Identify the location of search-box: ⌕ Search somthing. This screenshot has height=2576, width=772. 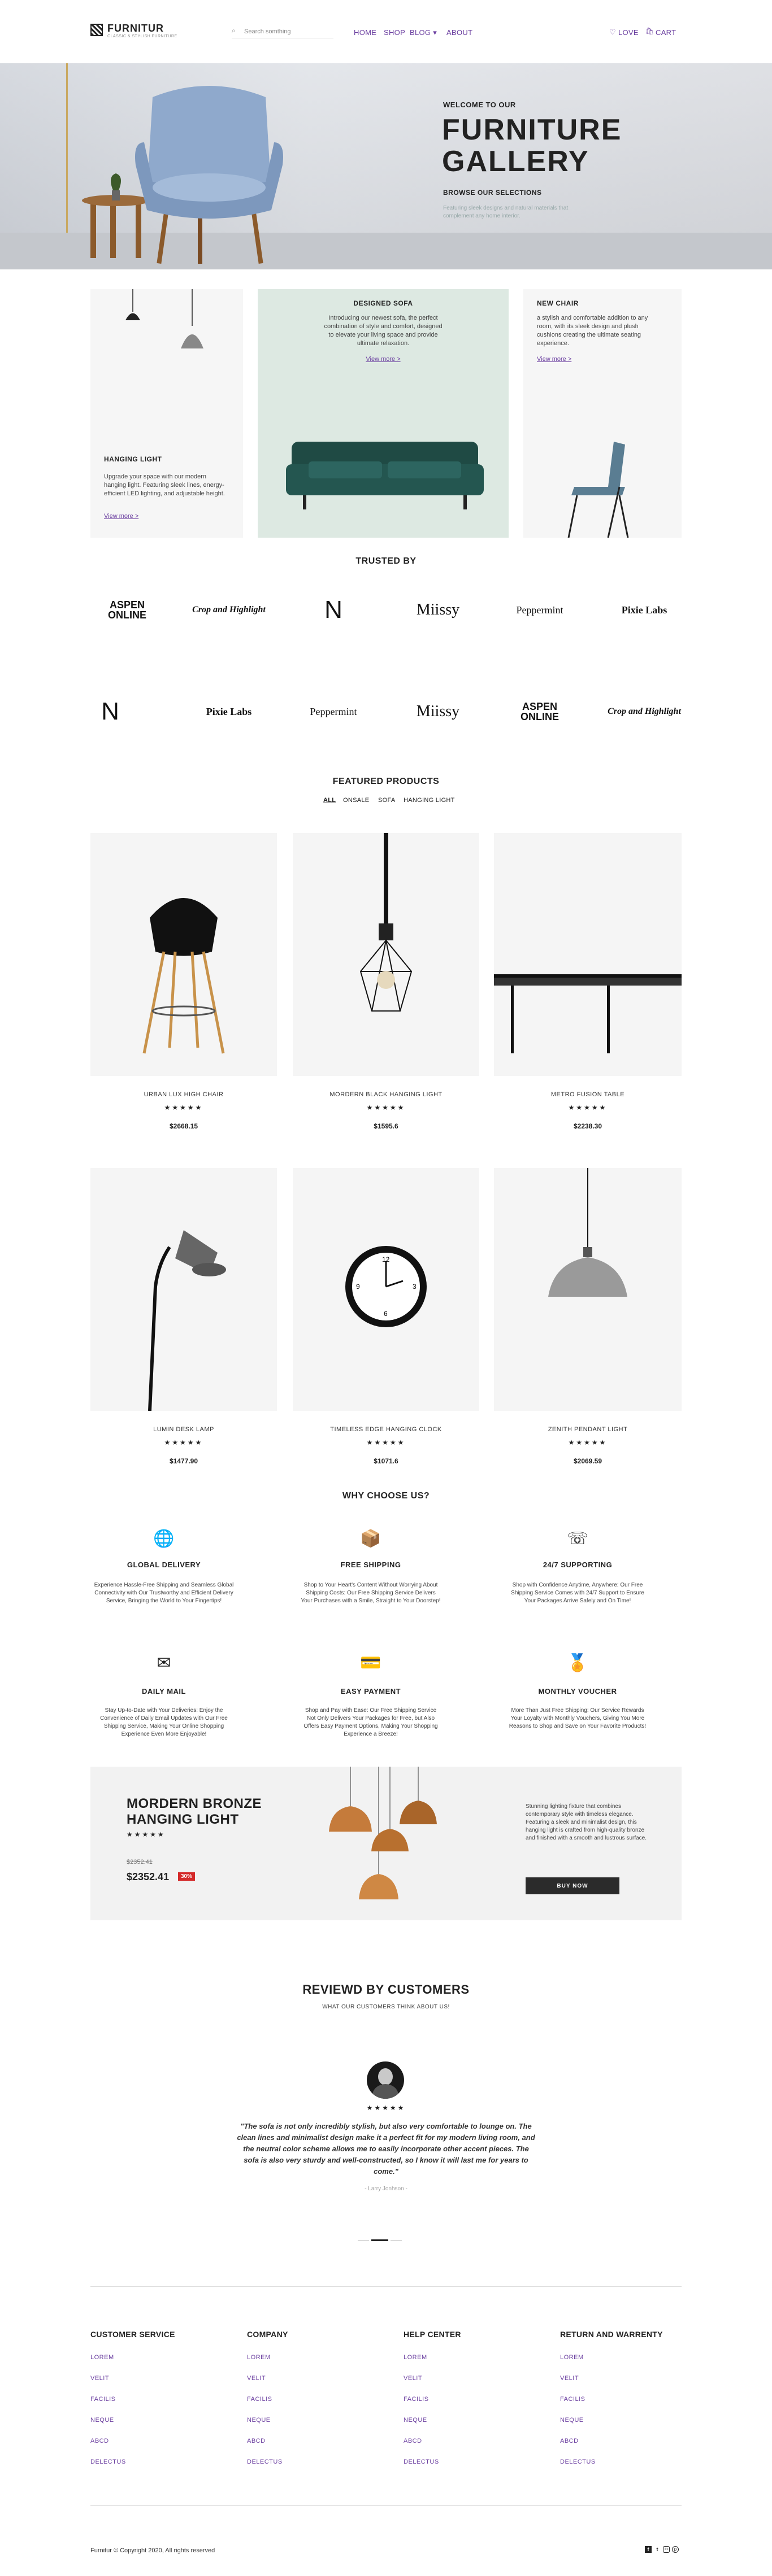
(282, 32).